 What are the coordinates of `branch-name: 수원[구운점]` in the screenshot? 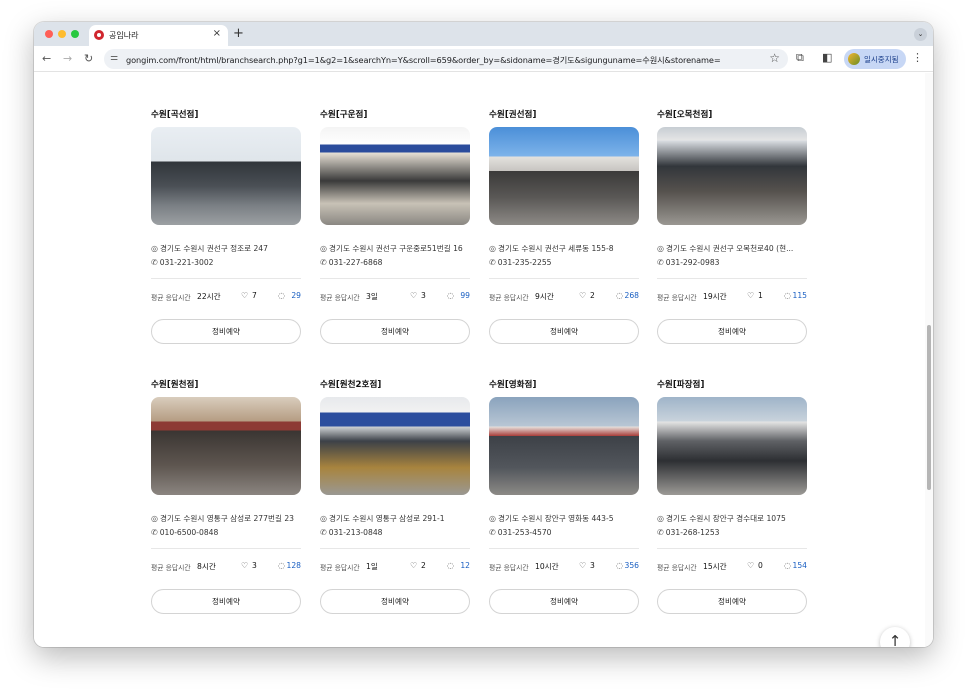 It's located at (343, 114).